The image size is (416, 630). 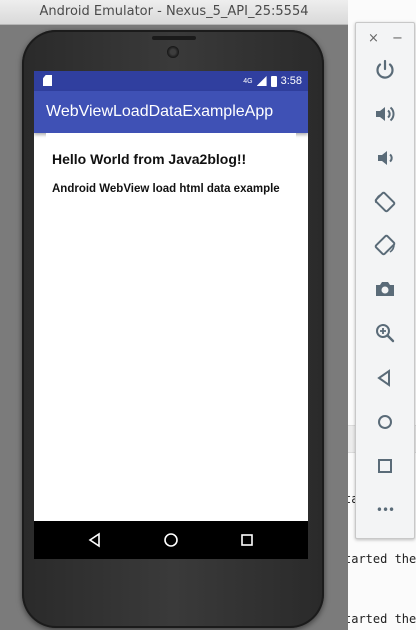 I want to click on toolbar-header: × −, so click(x=385, y=38).